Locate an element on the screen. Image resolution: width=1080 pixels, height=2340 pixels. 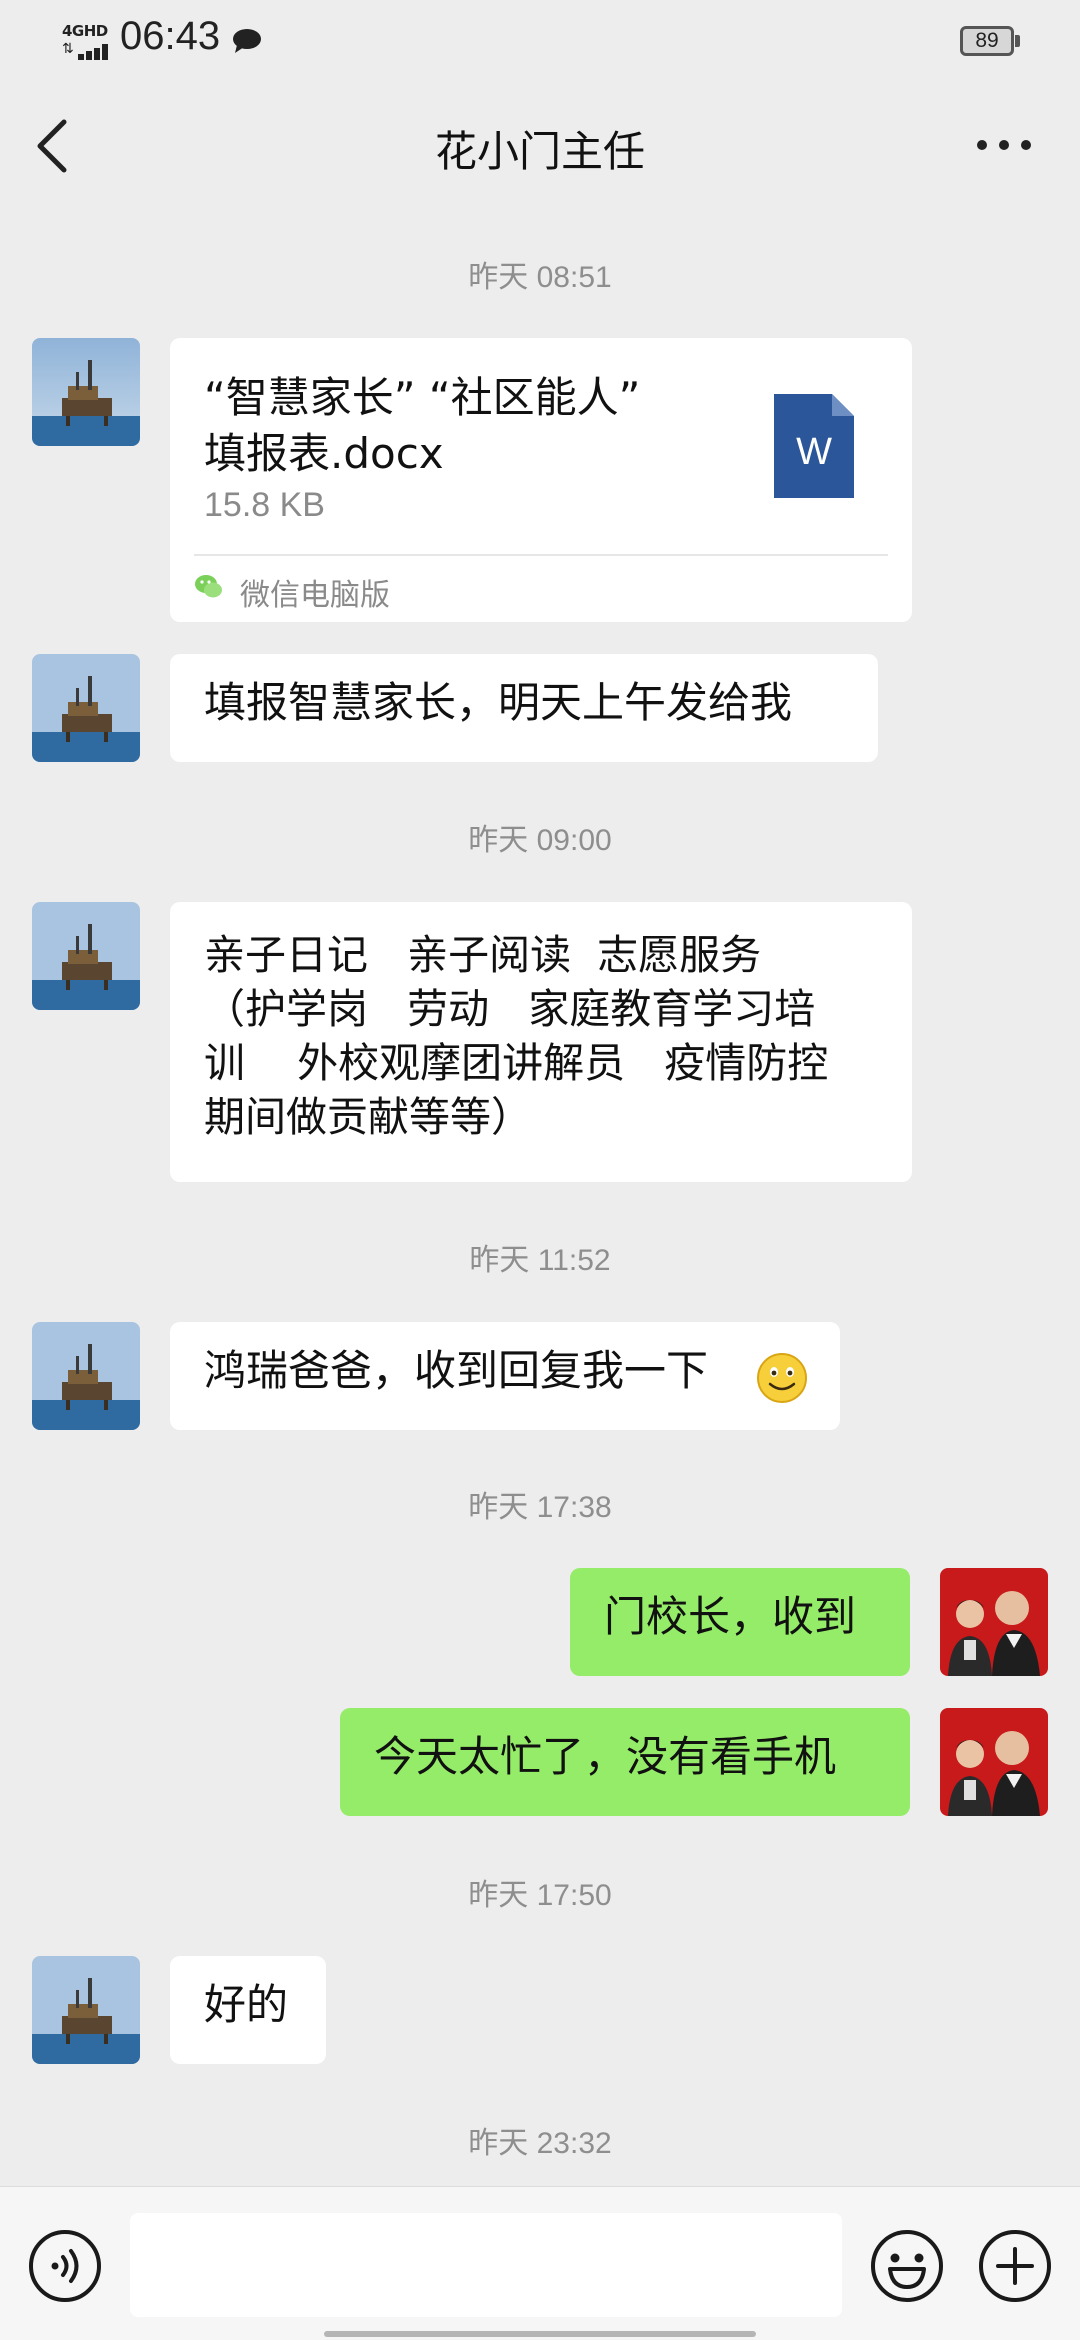
message-bubble: 好的 is located at coordinates (248, 2010).